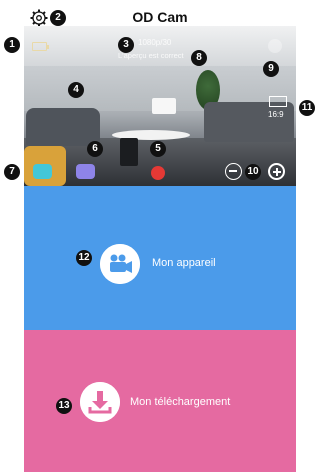  Describe the element at coordinates (12, 172) in the screenshot. I see `callout-7: 7` at that location.